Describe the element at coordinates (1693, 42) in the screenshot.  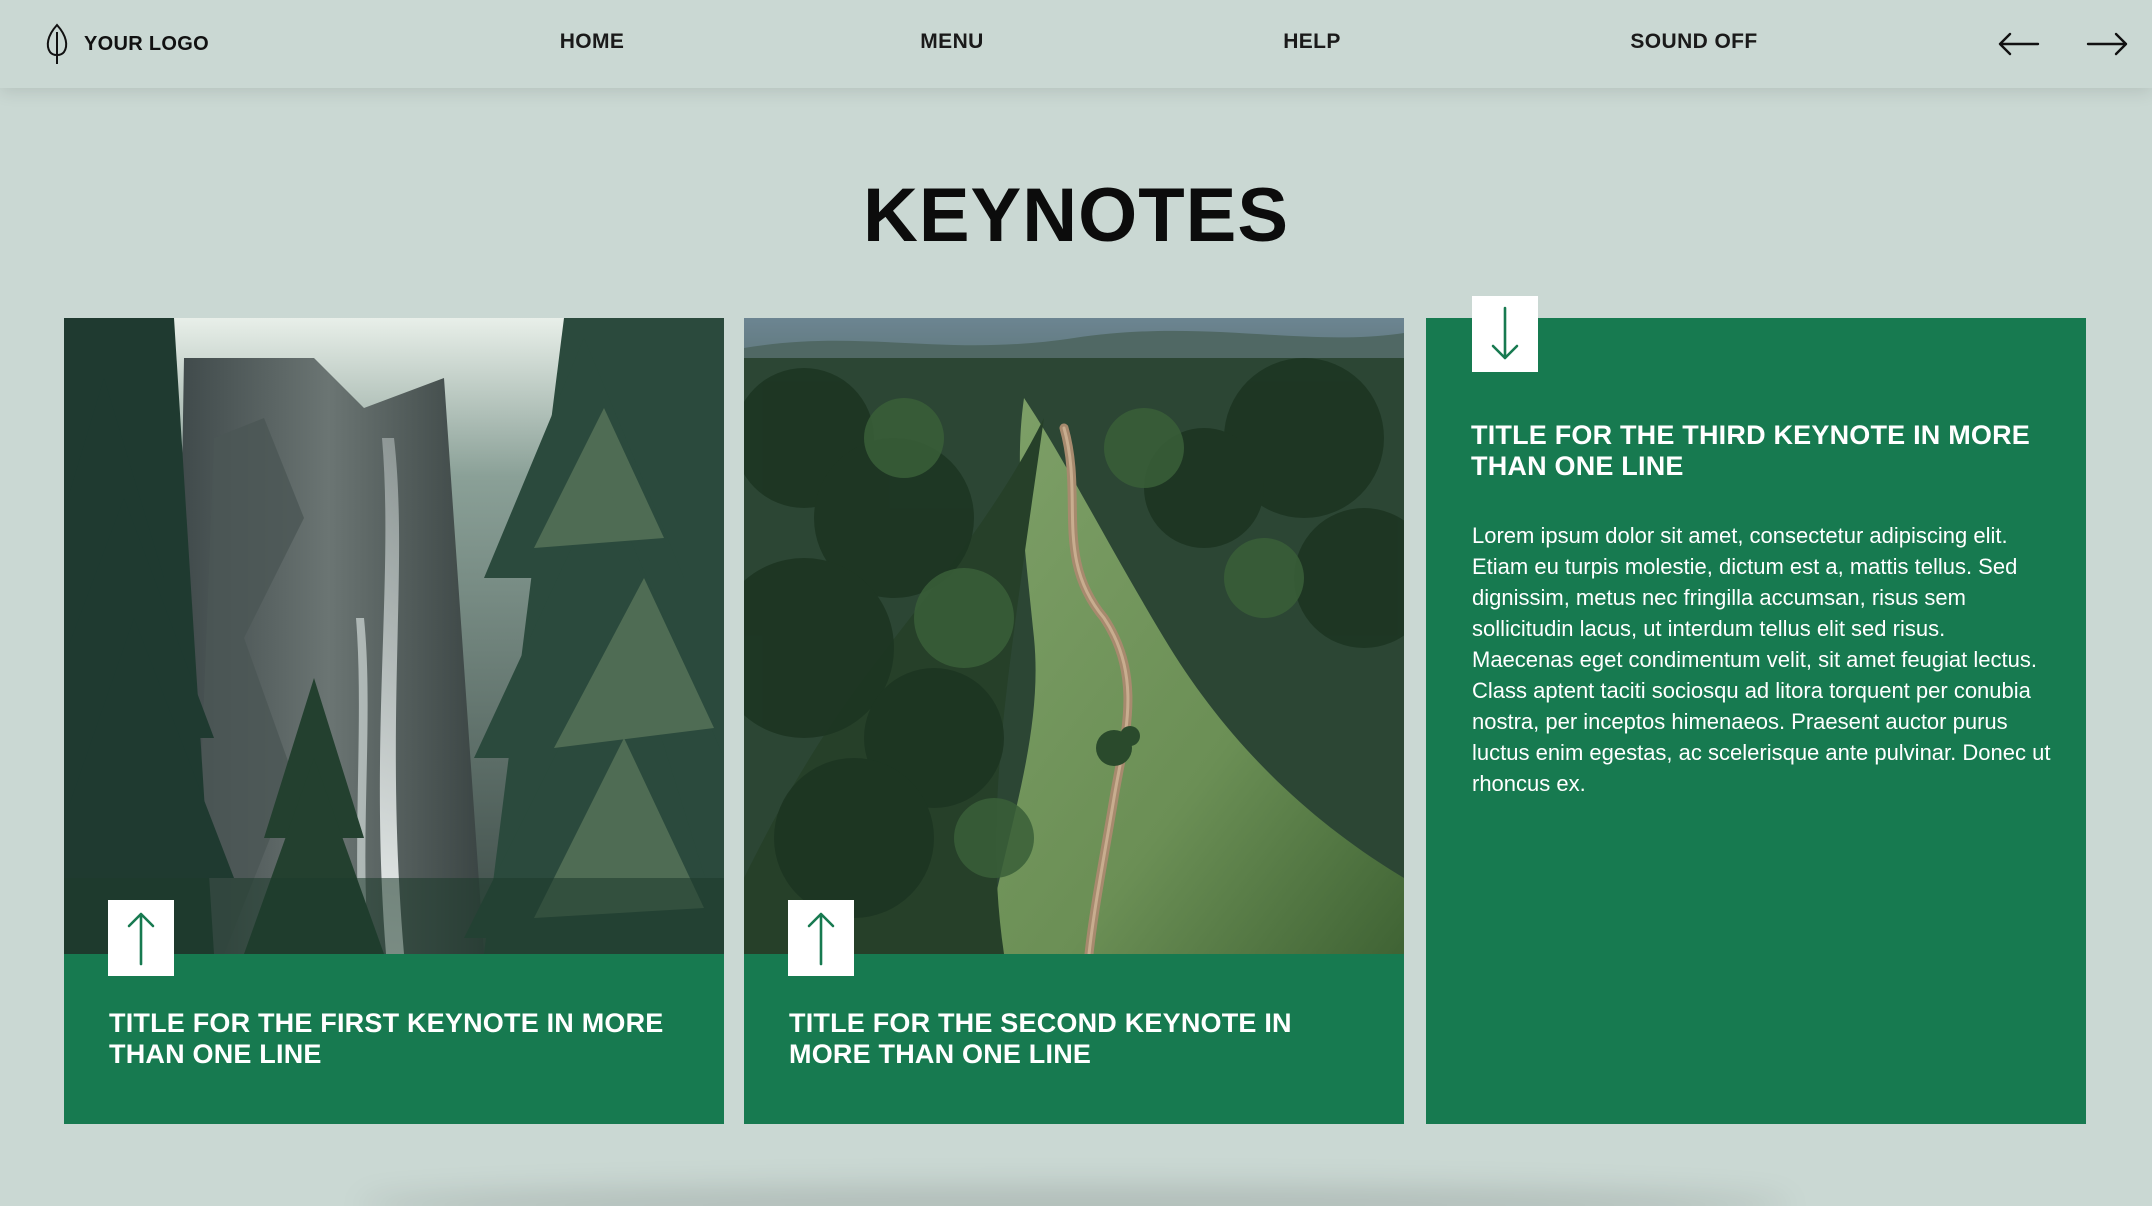
I see `sound-toggle-link: SOUND OFF` at that location.